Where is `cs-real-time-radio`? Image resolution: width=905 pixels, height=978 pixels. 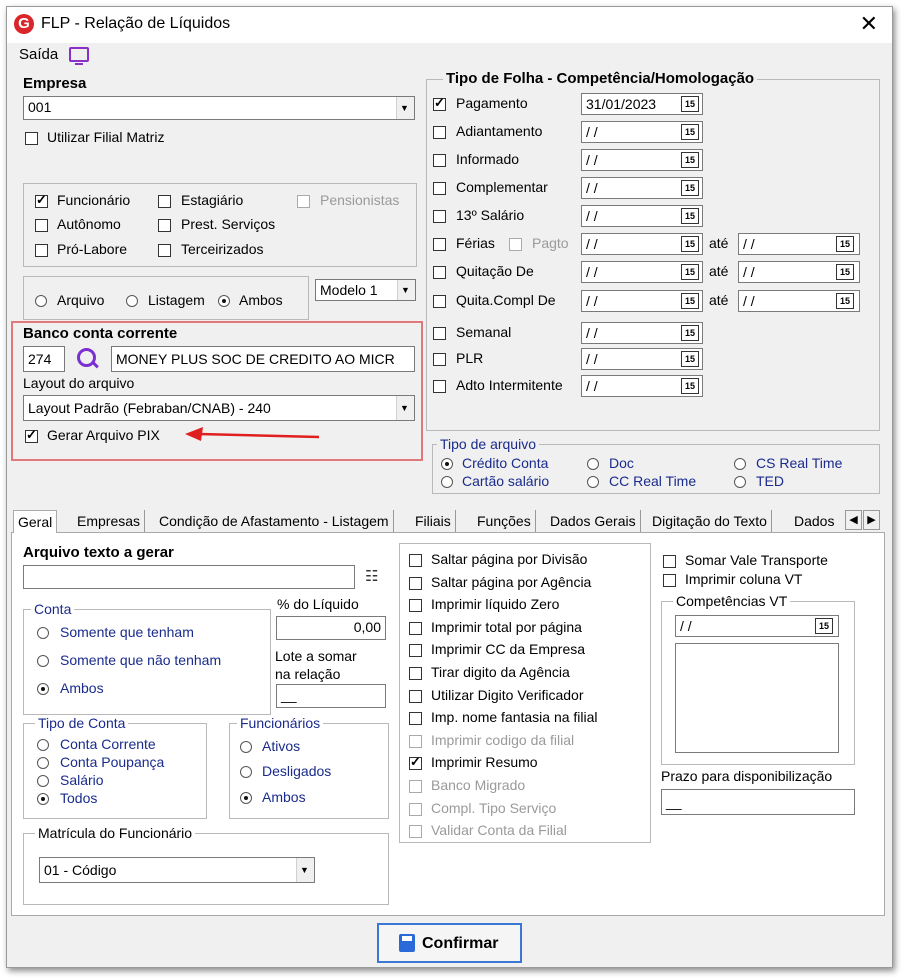
cs-real-time-radio is located at coordinates (740, 464).